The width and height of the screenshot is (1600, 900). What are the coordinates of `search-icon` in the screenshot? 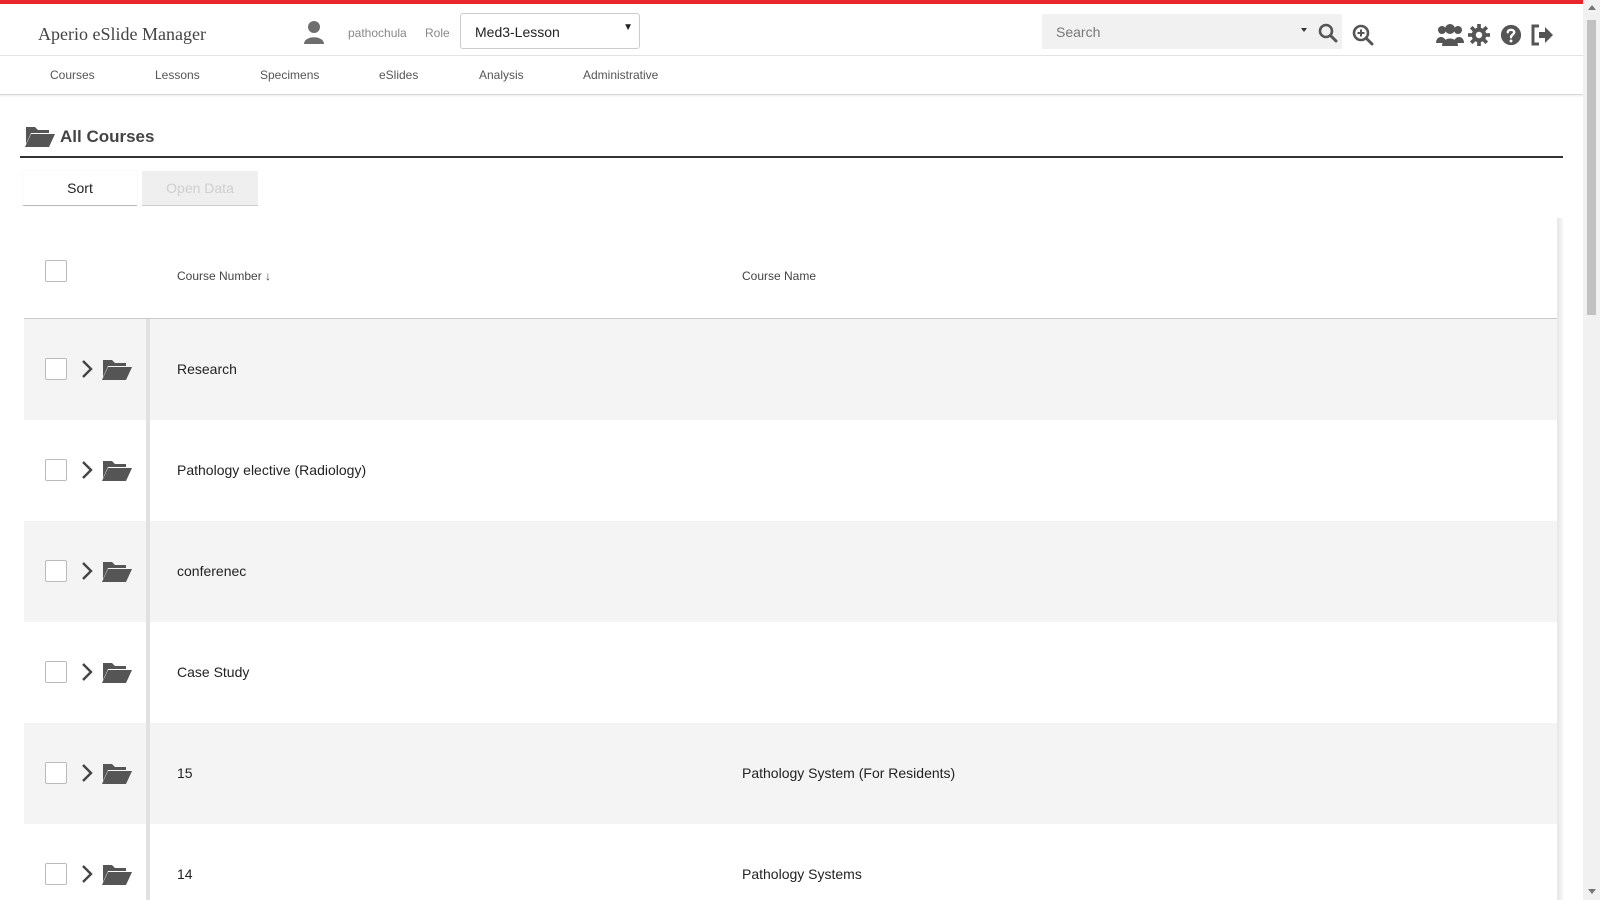 It's located at (1328, 33).